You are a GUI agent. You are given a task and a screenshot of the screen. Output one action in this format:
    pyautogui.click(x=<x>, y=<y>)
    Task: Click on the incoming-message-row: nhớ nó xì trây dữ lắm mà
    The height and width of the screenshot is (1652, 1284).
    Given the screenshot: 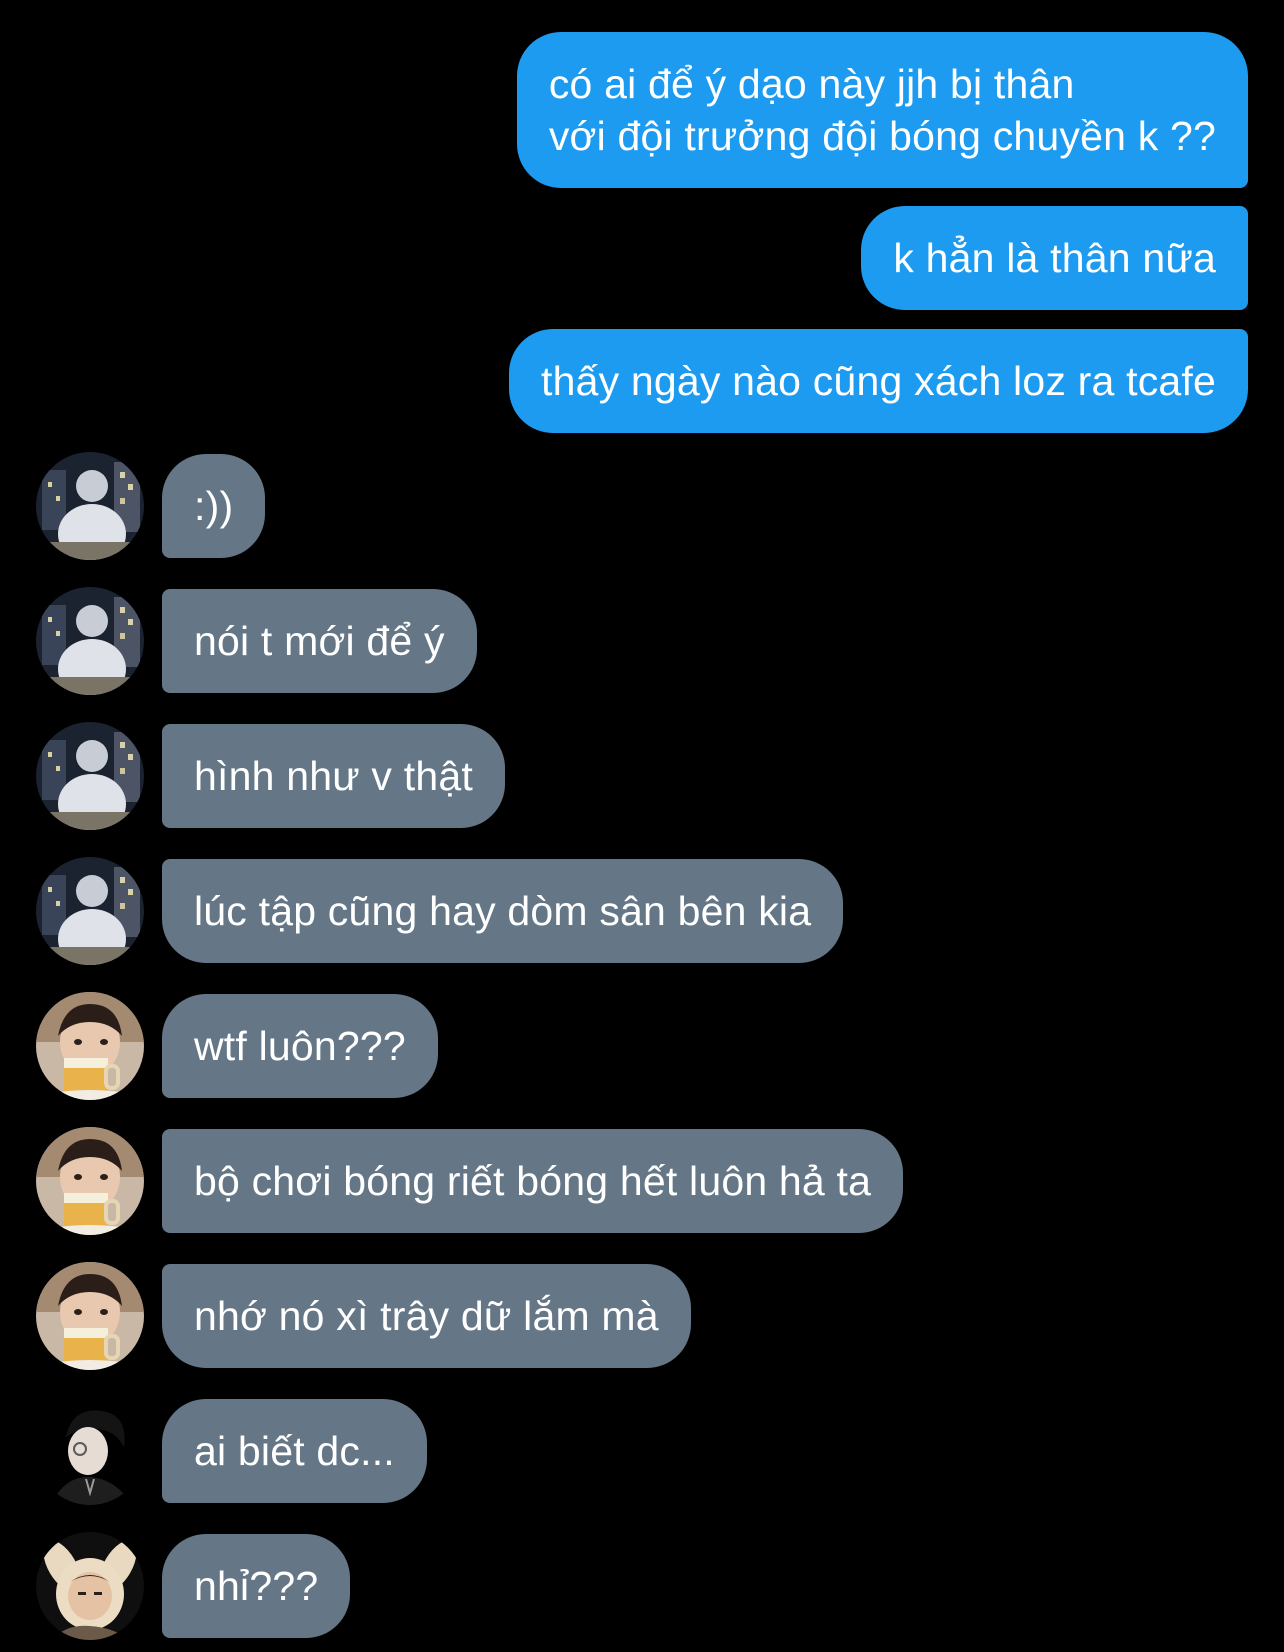 What is the action you would take?
    pyautogui.click(x=363, y=1316)
    